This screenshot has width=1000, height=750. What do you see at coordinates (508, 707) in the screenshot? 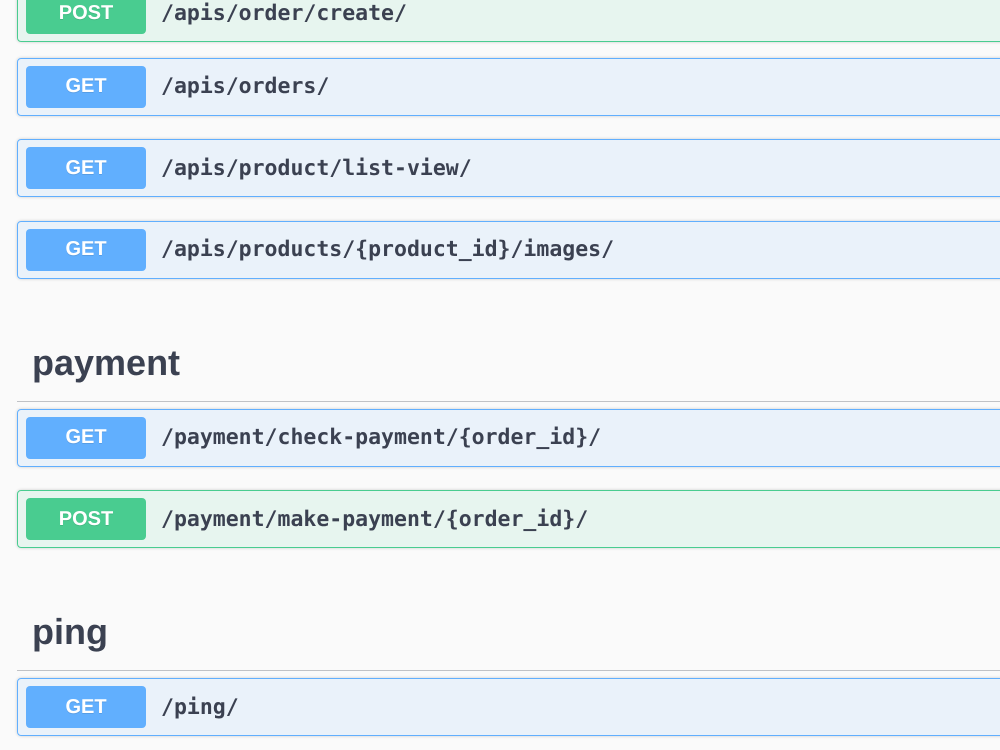
I see `endpoint-row: GET /ping/` at bounding box center [508, 707].